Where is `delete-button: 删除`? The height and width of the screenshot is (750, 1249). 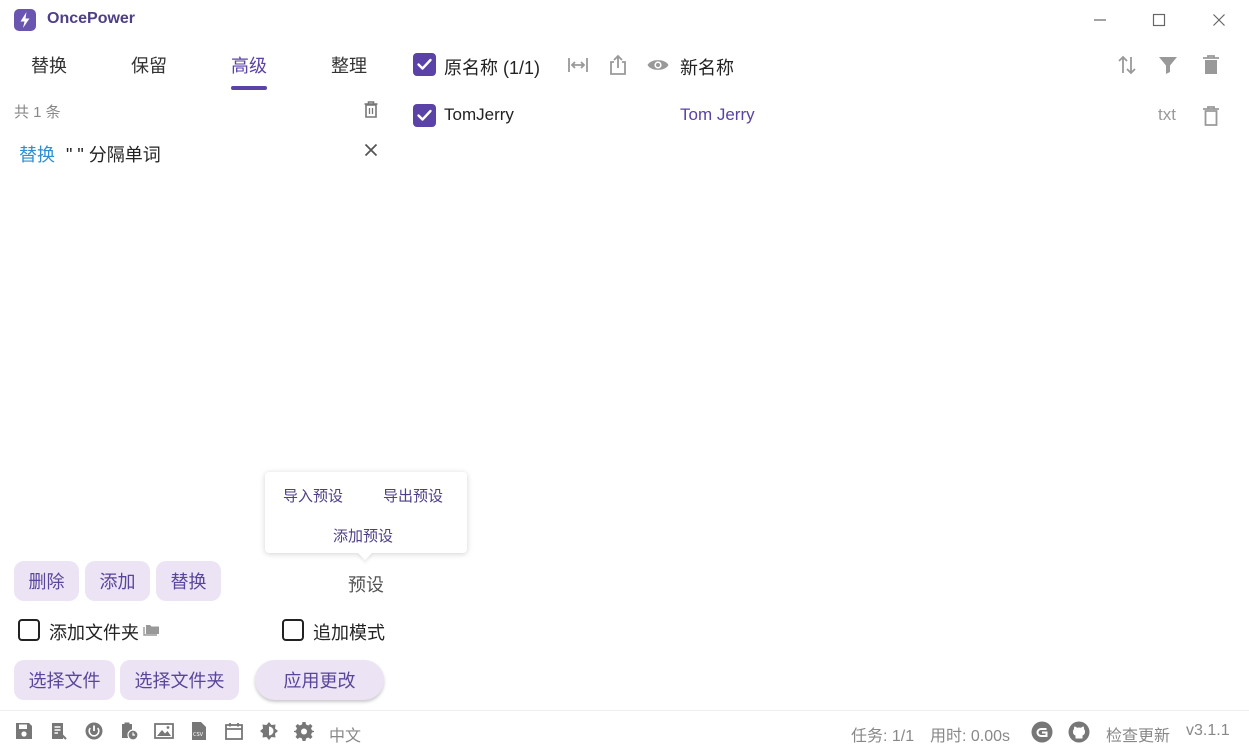
delete-button: 删除 is located at coordinates (46, 581).